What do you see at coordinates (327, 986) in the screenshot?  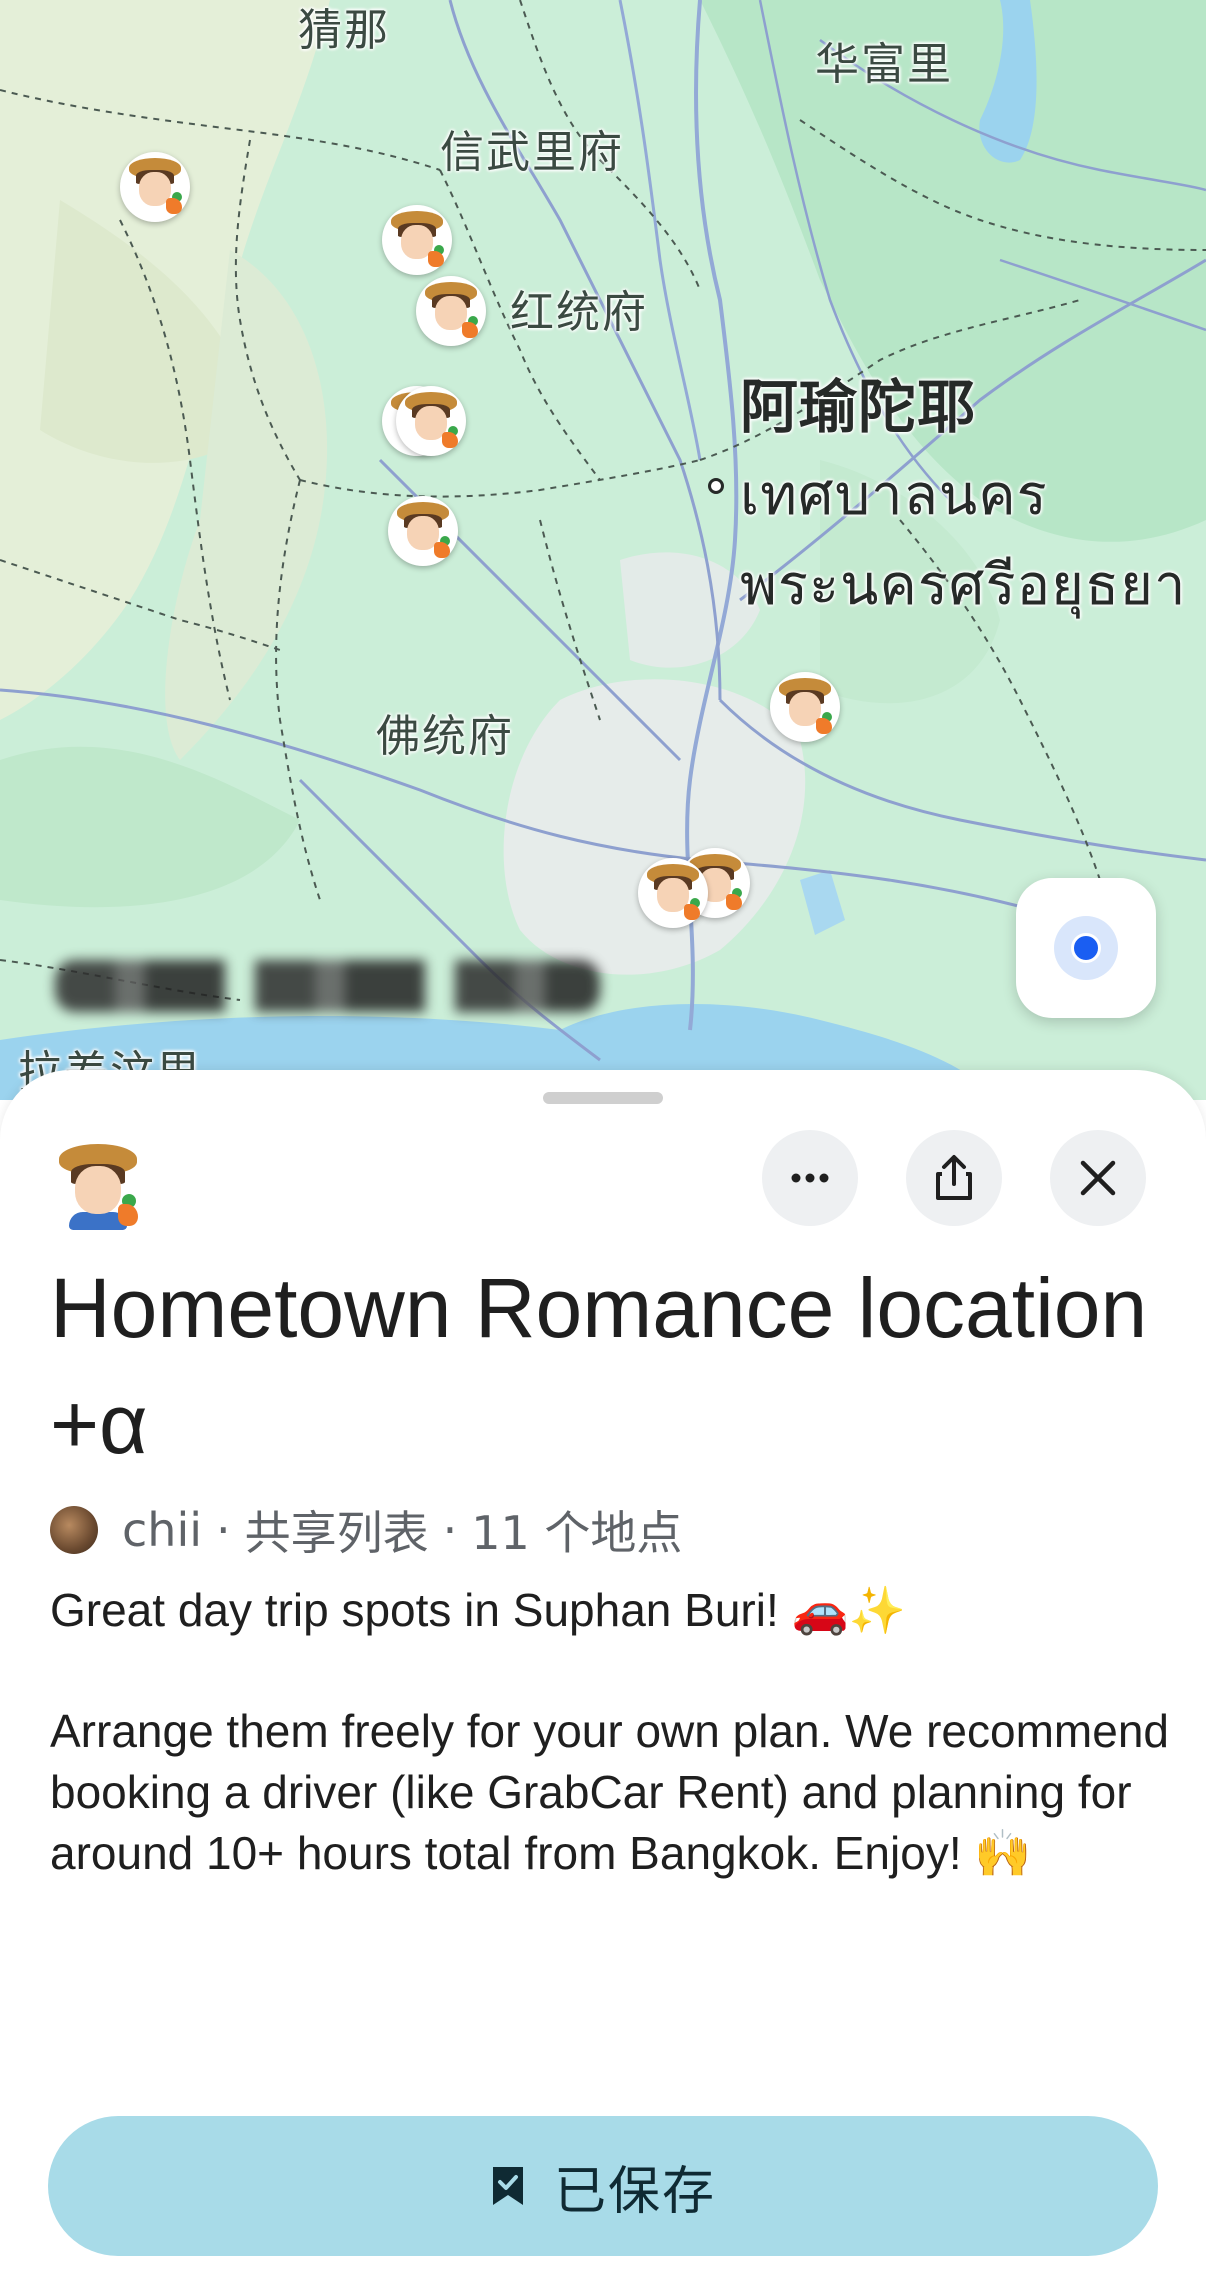 I see `redacted-map-label` at bounding box center [327, 986].